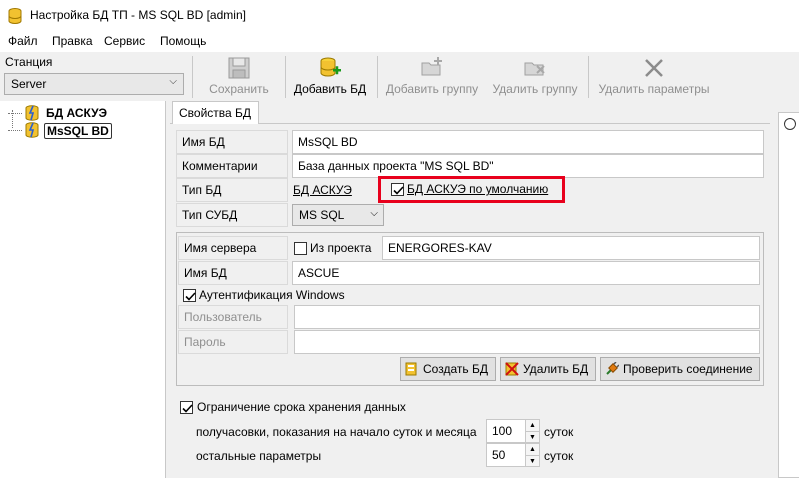 The image size is (799, 478). I want to click on save-icon, so click(239, 68).